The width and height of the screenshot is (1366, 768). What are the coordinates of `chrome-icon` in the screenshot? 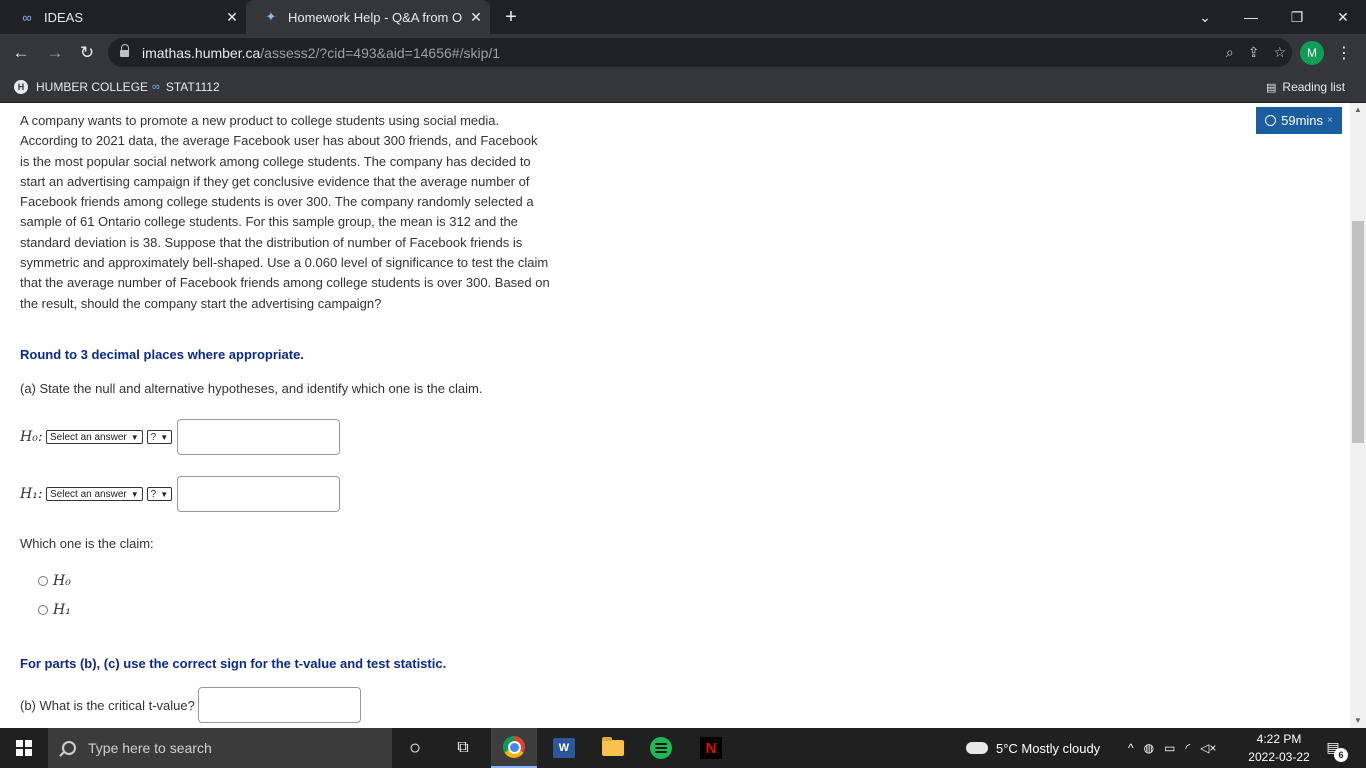 It's located at (514, 747).